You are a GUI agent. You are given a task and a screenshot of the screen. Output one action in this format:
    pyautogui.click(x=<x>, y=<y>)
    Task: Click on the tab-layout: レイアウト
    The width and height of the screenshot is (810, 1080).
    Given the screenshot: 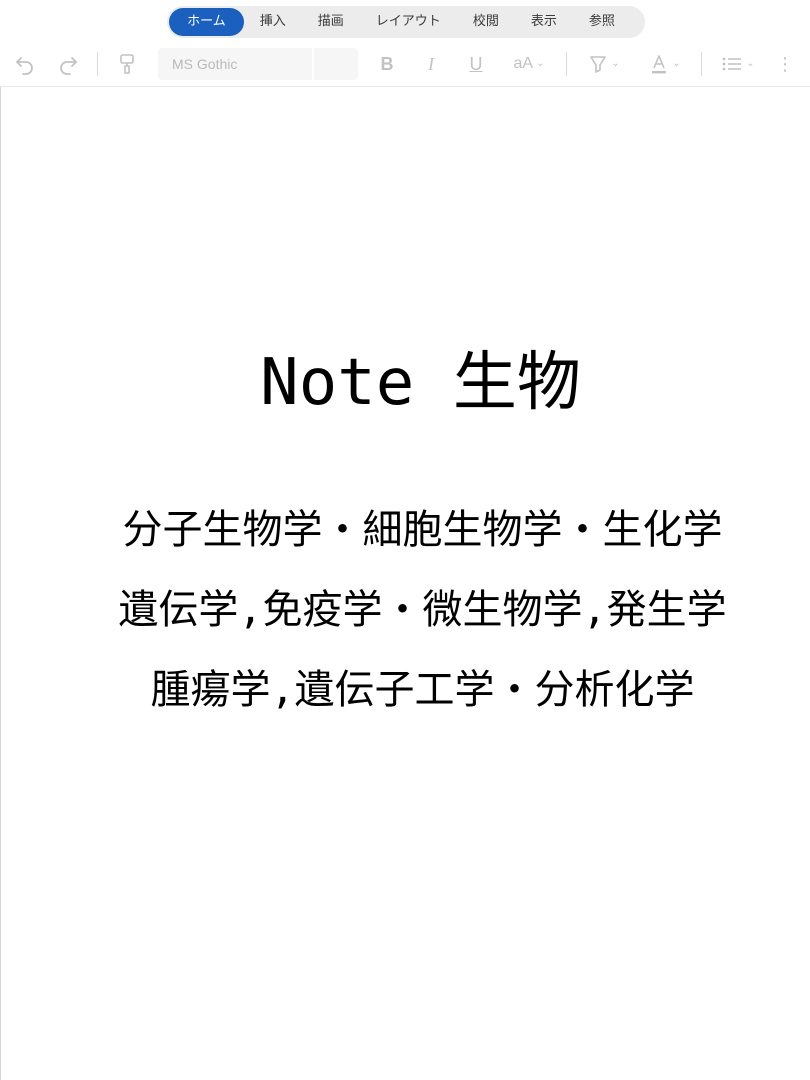 What is the action you would take?
    pyautogui.click(x=408, y=22)
    